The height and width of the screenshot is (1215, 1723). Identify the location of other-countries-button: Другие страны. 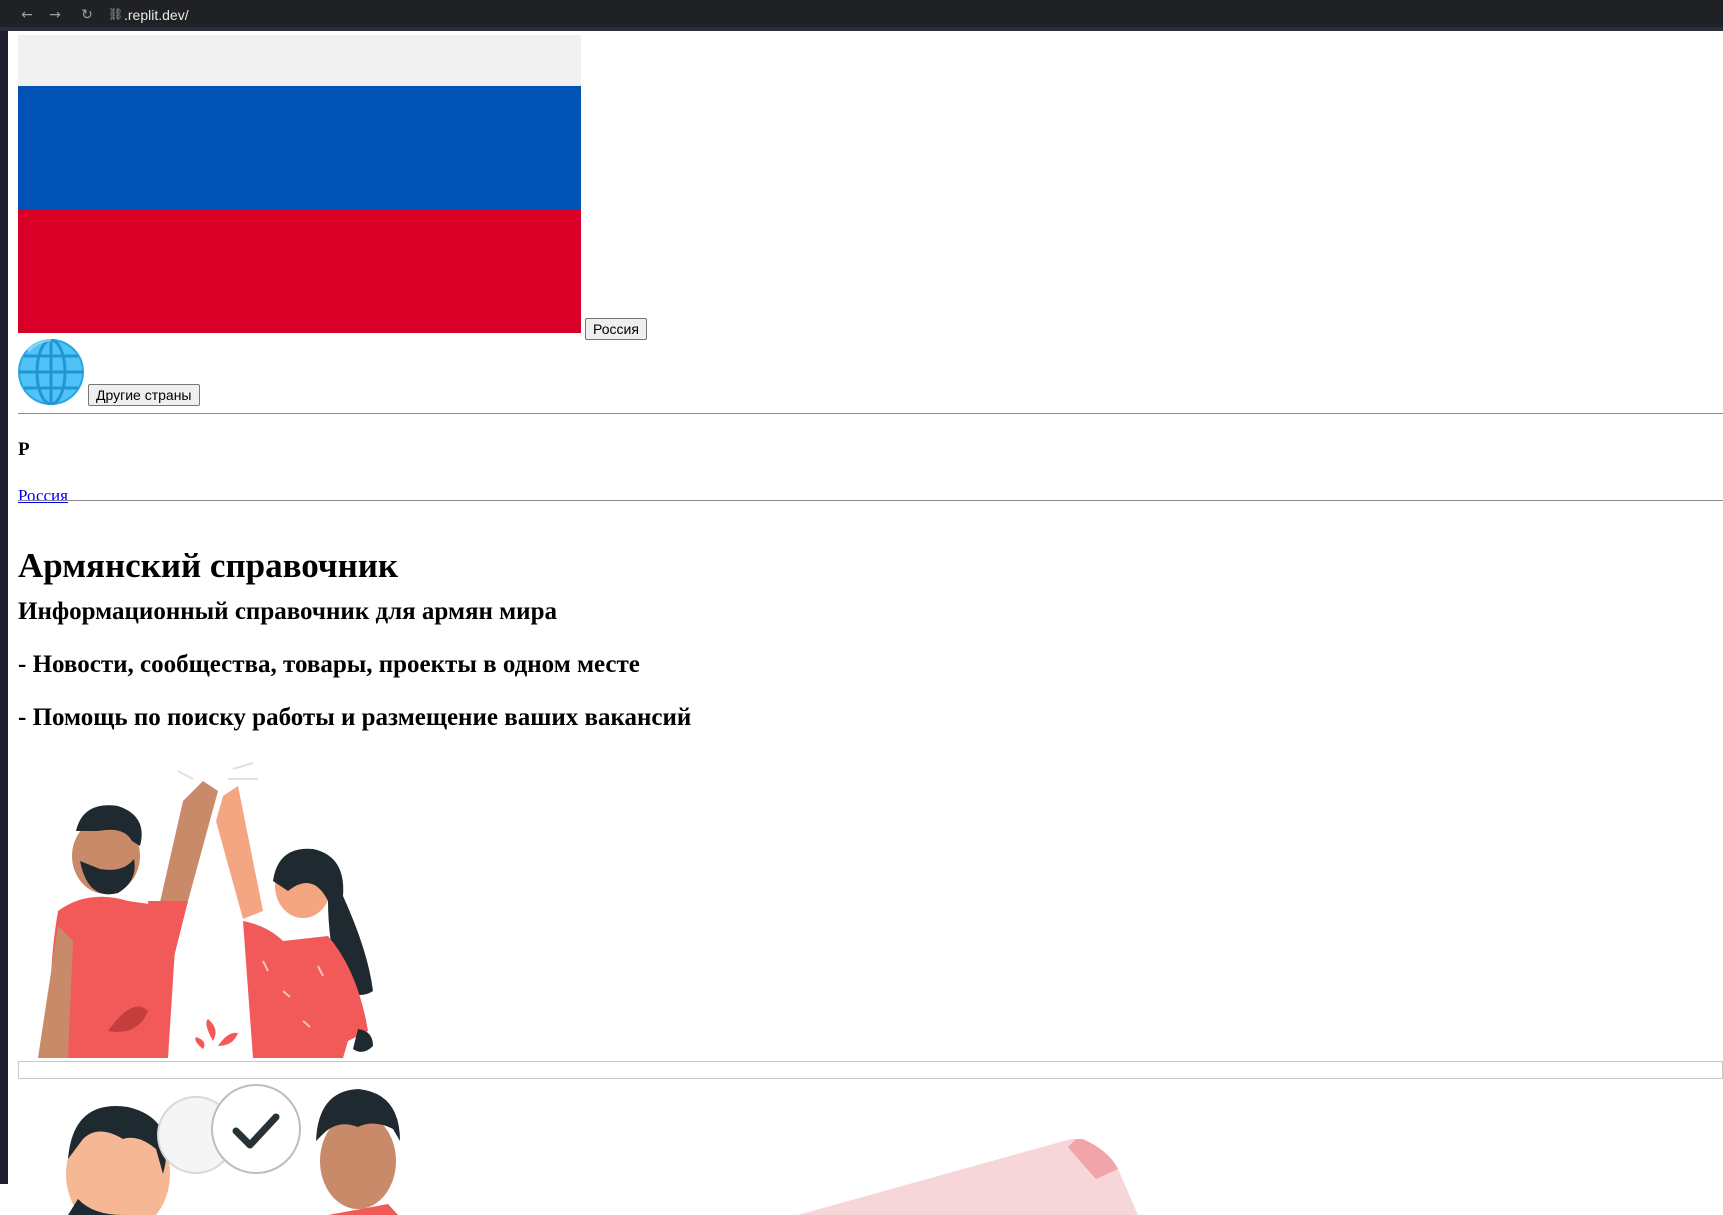
(144, 395).